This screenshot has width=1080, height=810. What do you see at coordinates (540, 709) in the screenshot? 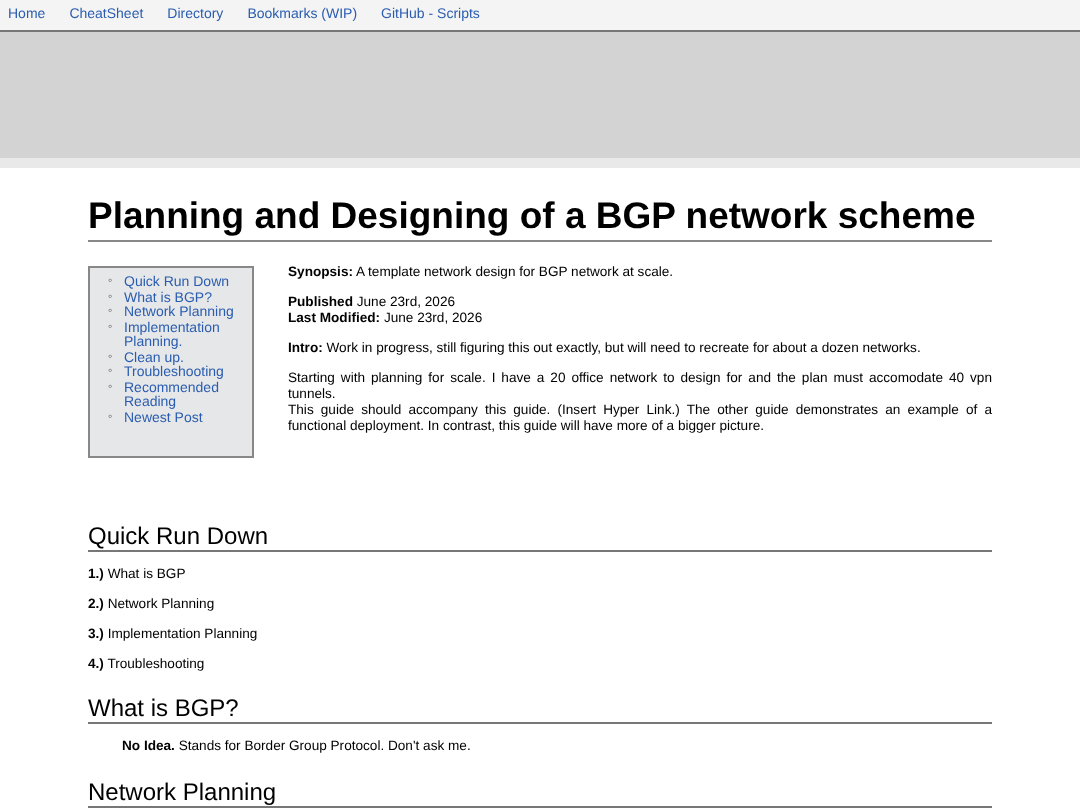
I see `section-heading: What is BGP?` at bounding box center [540, 709].